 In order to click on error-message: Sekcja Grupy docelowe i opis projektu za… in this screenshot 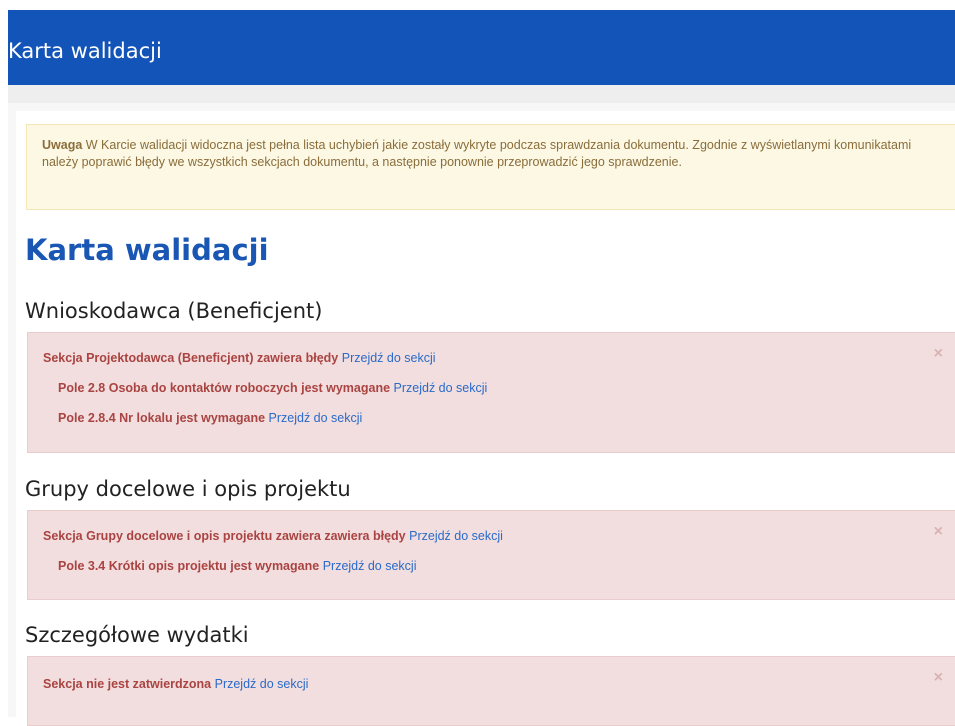, I will do `click(273, 536)`.